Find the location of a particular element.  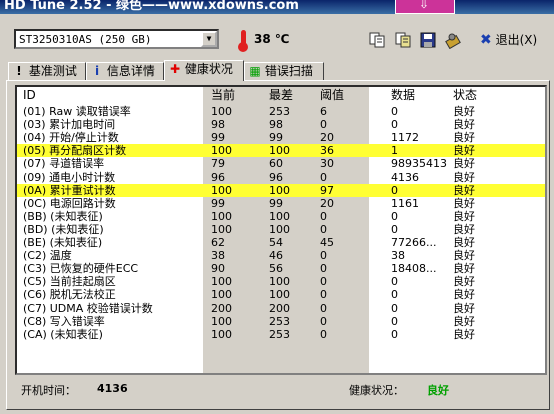

tab-label: 信息详情 is located at coordinates (130, 71).